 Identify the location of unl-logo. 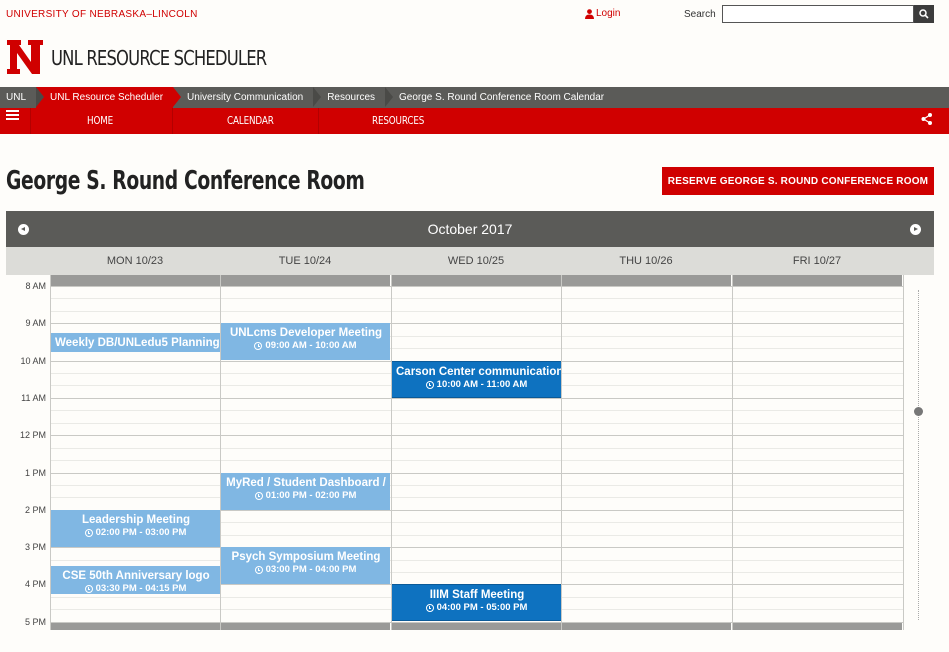
(25, 57).